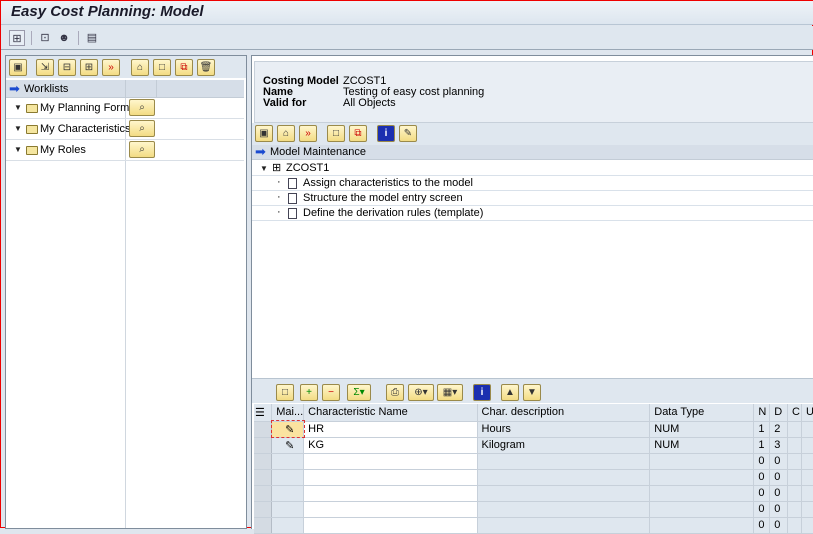  Describe the element at coordinates (125, 129) in the screenshot. I see `worklist-item-characteristics: ▼ My Characteristics ⌕` at that location.